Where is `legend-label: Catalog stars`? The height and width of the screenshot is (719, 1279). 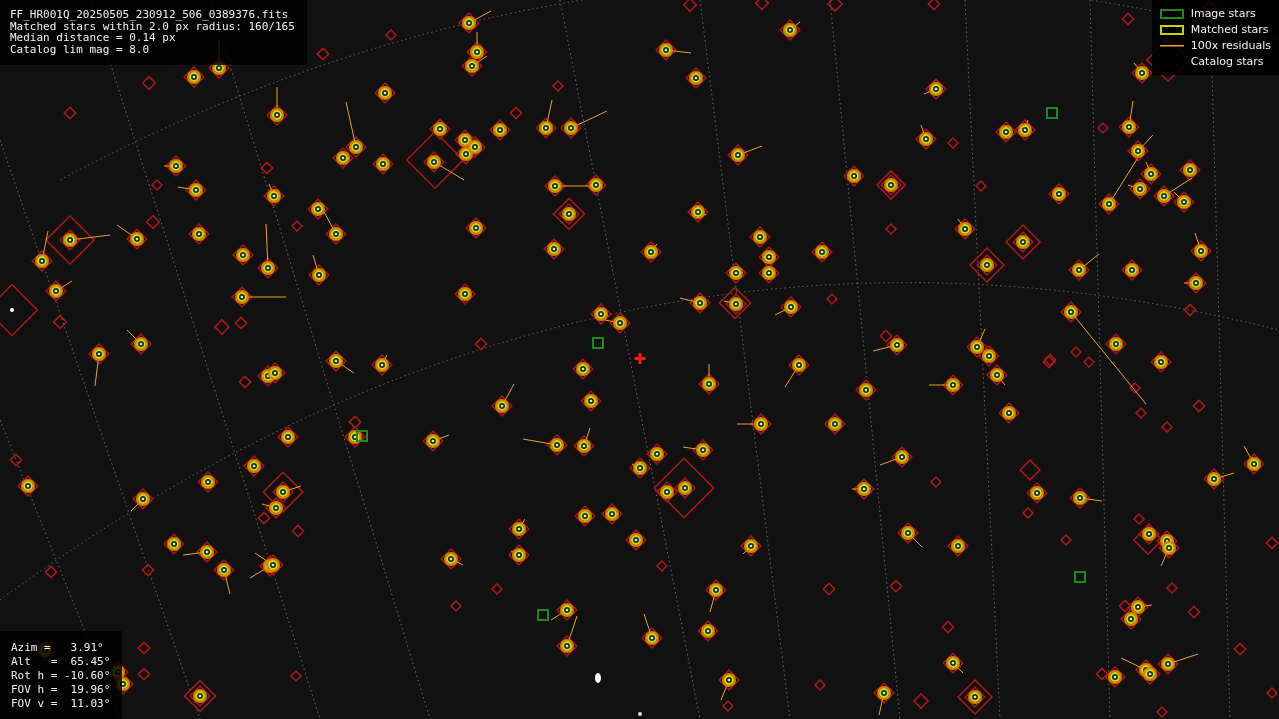
legend-label: Catalog stars is located at coordinates (1227, 61).